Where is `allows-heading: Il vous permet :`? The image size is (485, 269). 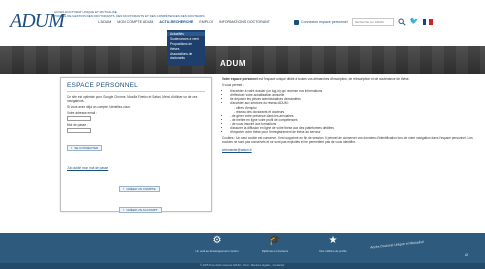
allows-heading: Il vous permet : is located at coordinates (233, 85).